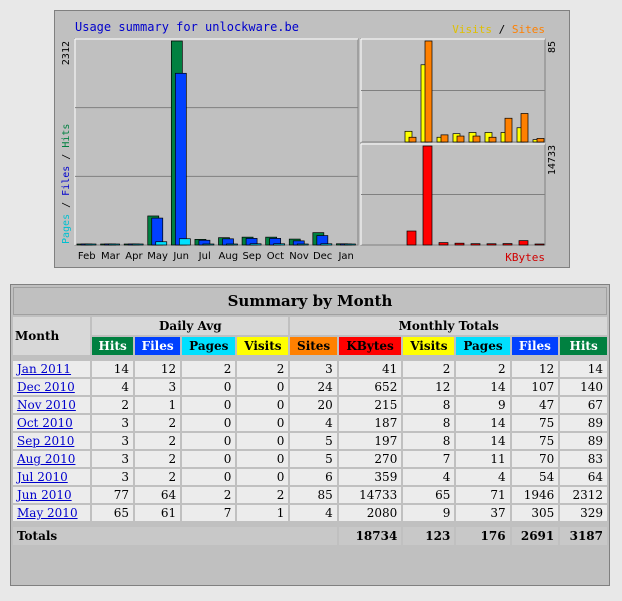  Describe the element at coordinates (137, 244) in the screenshot. I see `bar-pages-apr` at that location.